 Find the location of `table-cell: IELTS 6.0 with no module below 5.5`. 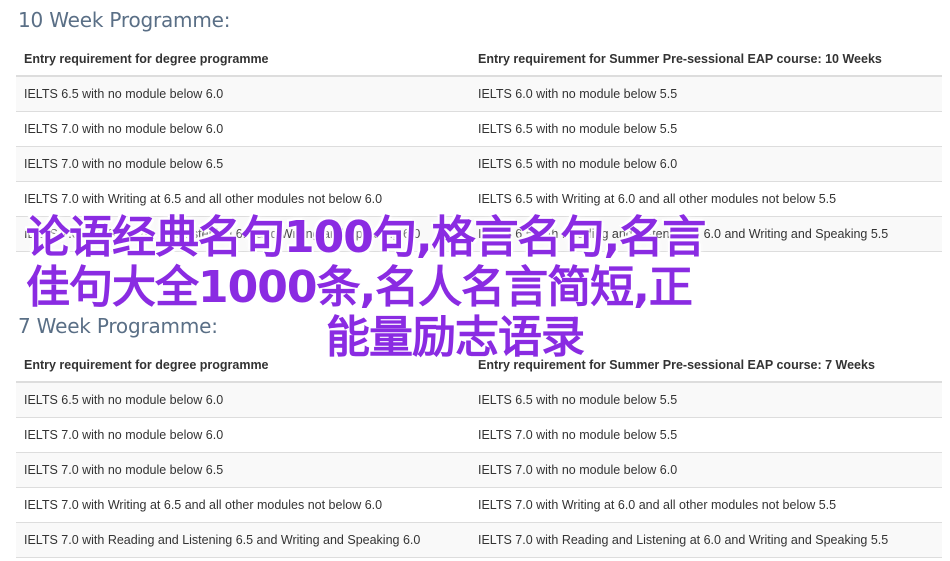

table-cell: IELTS 6.0 with no module below 5.5 is located at coordinates (706, 94).